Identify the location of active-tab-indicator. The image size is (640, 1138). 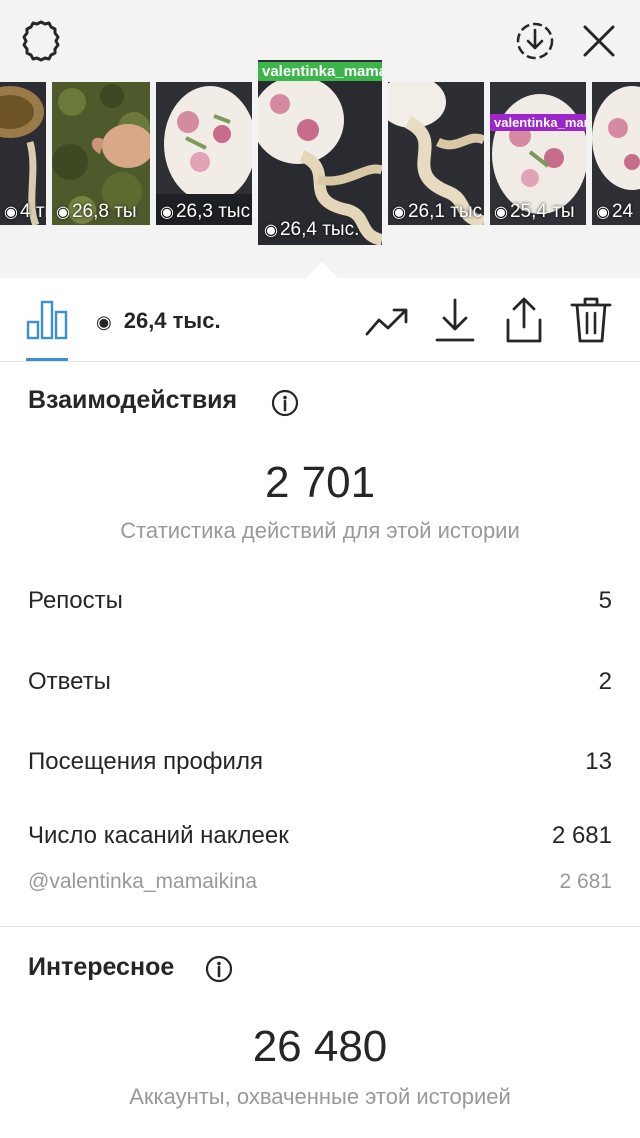
(47, 359).